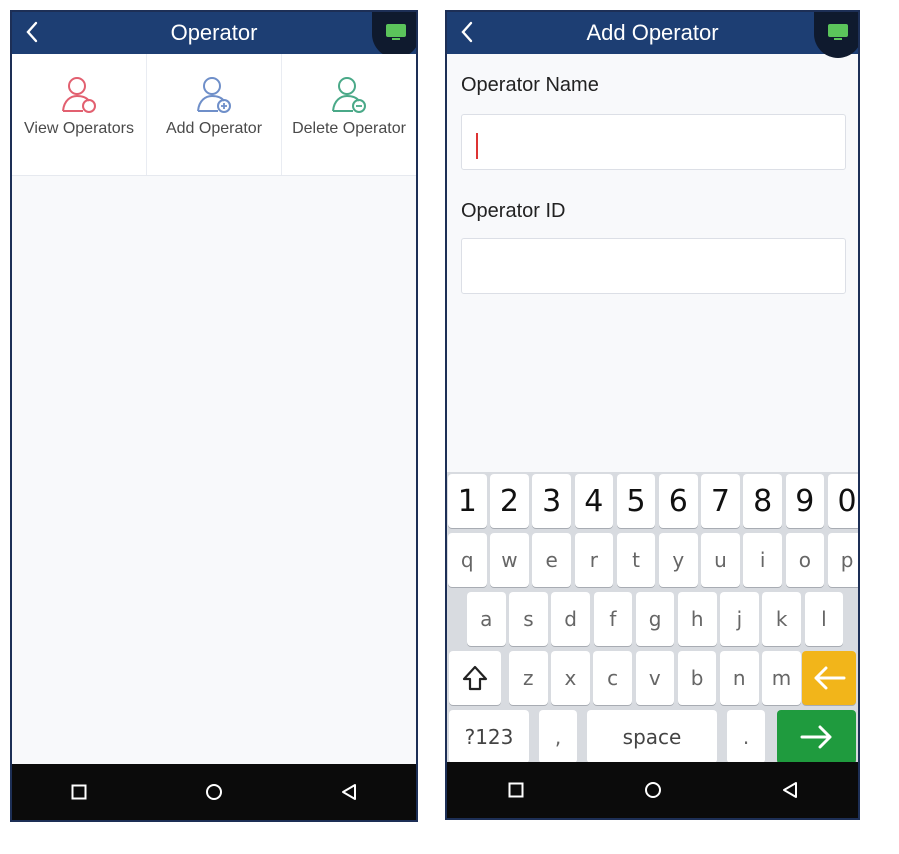  I want to click on operator-id-label: Operator ID, so click(513, 211).